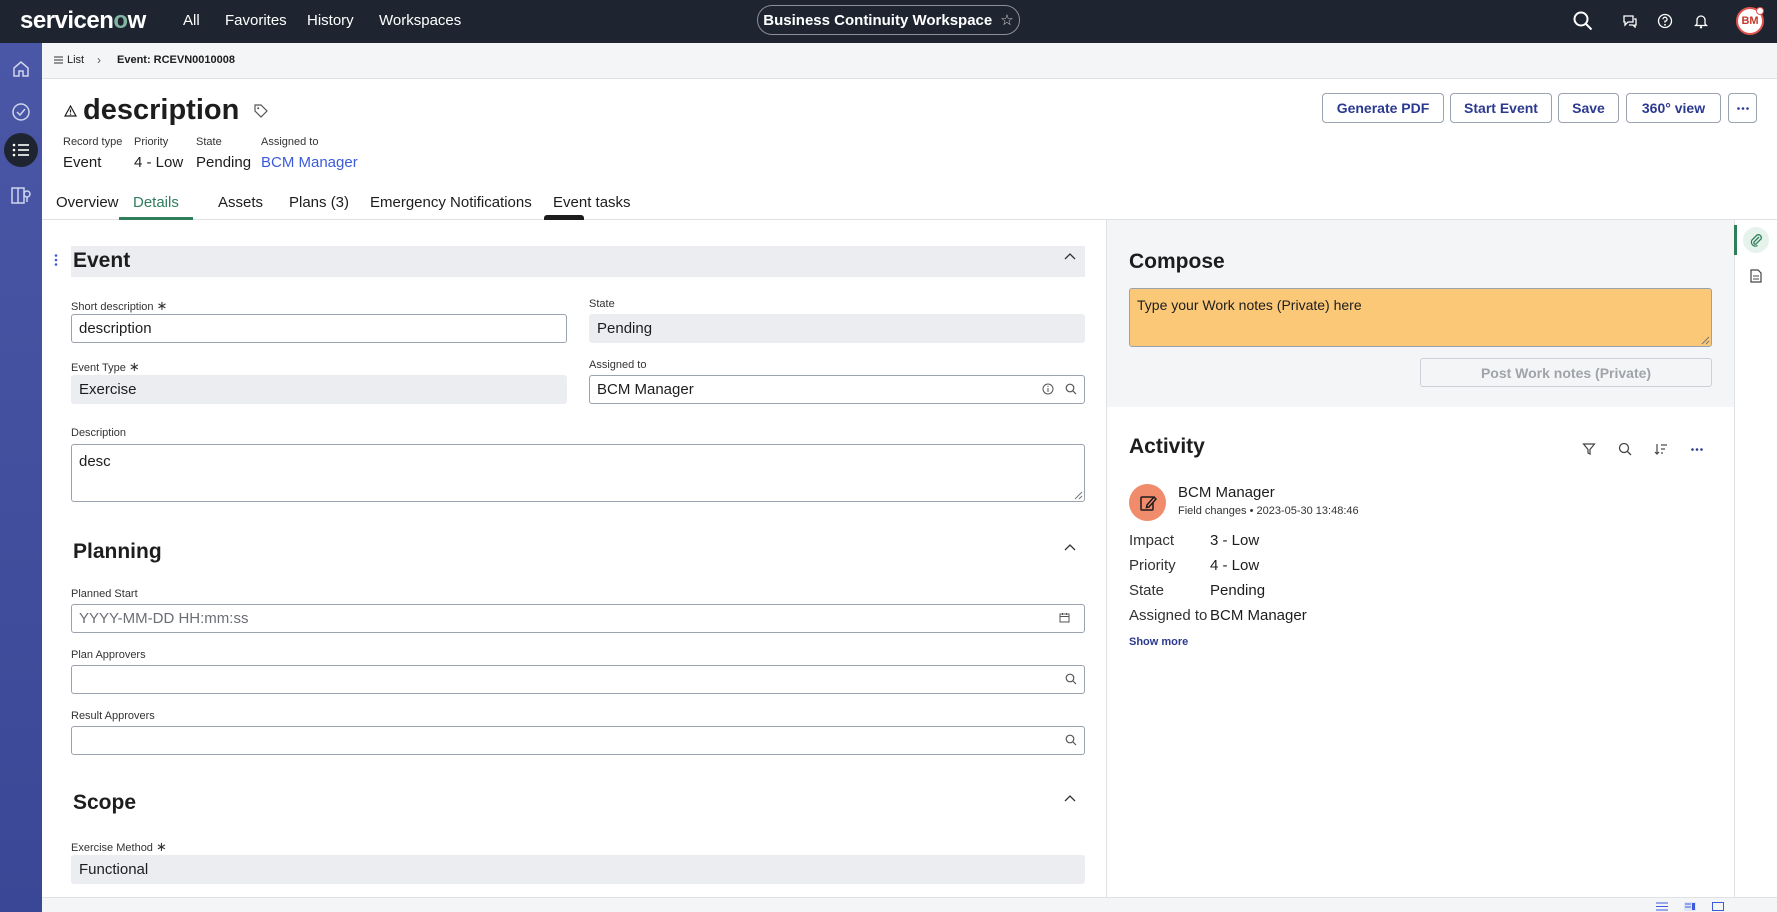  What do you see at coordinates (1420, 317) in the screenshot?
I see `work-notes-input: Type your Work notes (Private) here` at bounding box center [1420, 317].